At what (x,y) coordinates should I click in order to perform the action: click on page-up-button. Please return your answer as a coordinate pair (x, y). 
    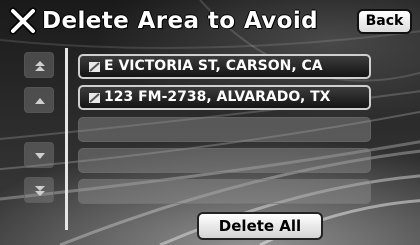
    Looking at the image, I should click on (39, 65).